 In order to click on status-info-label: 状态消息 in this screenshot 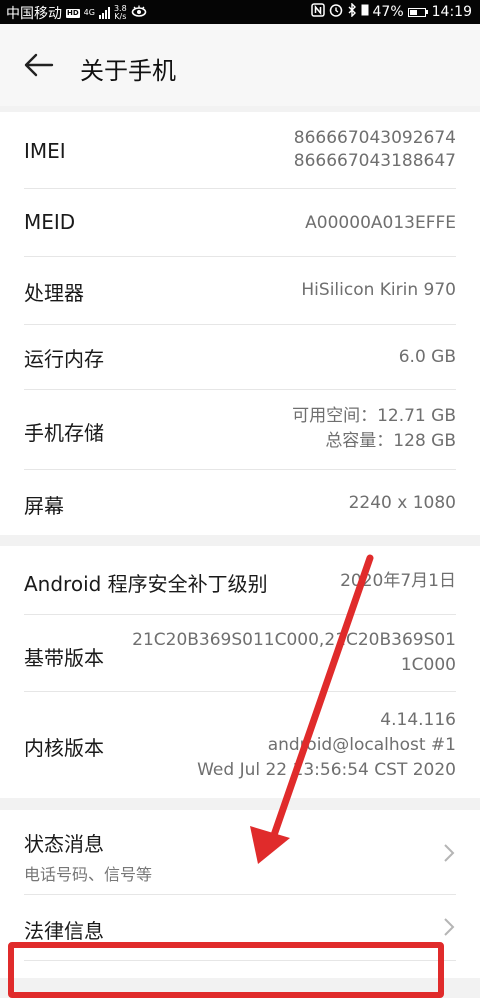, I will do `click(64, 844)`.